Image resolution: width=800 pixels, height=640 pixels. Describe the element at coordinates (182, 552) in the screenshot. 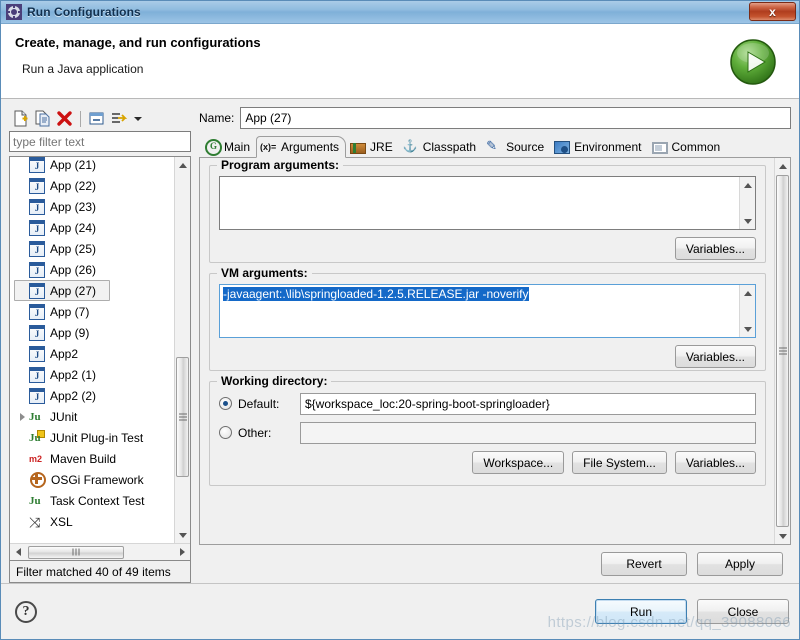

I see `tree-scroll-right-button` at that location.